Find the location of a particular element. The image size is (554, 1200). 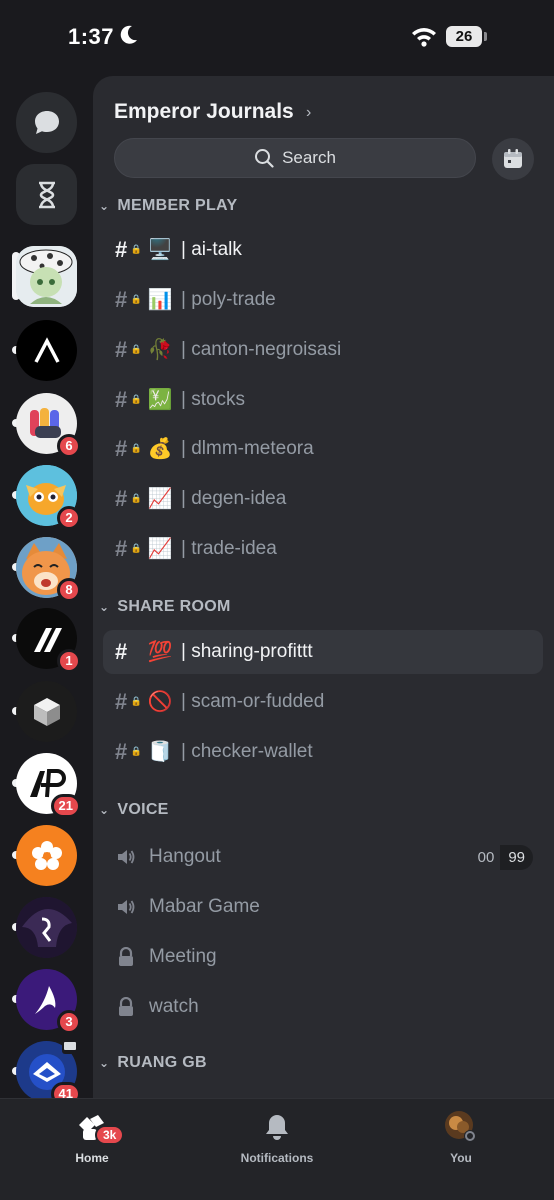

text-channel-icon: # is located at coordinates (121, 651).